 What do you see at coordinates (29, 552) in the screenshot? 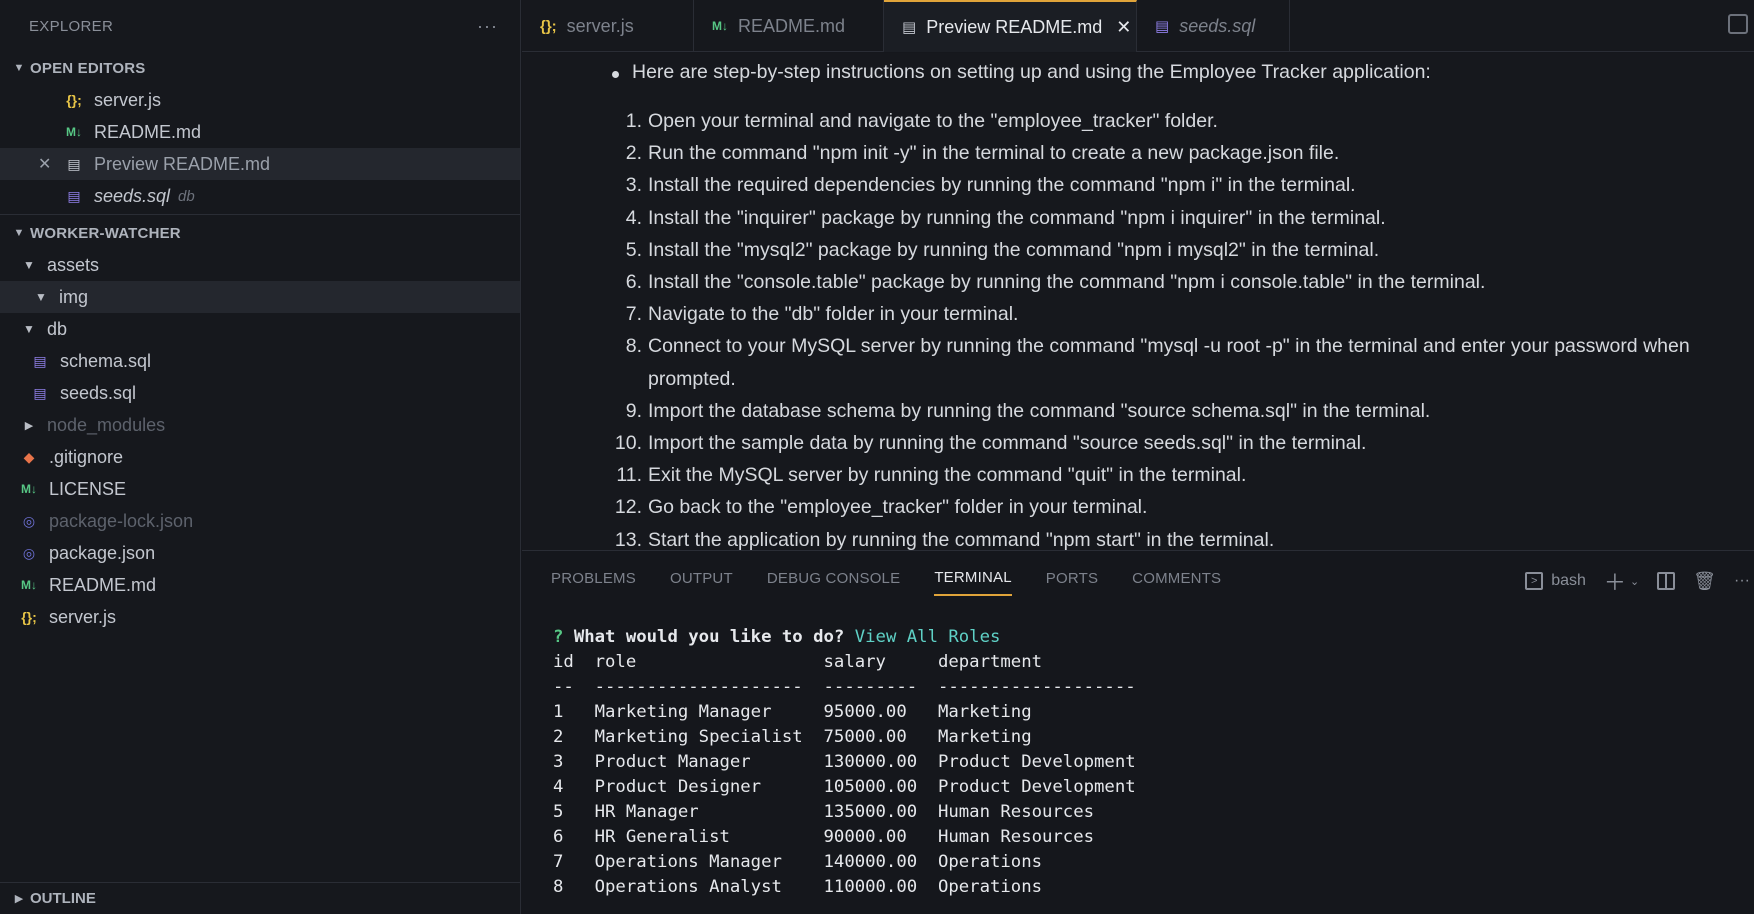
I see `json-icon: ◎` at bounding box center [29, 552].